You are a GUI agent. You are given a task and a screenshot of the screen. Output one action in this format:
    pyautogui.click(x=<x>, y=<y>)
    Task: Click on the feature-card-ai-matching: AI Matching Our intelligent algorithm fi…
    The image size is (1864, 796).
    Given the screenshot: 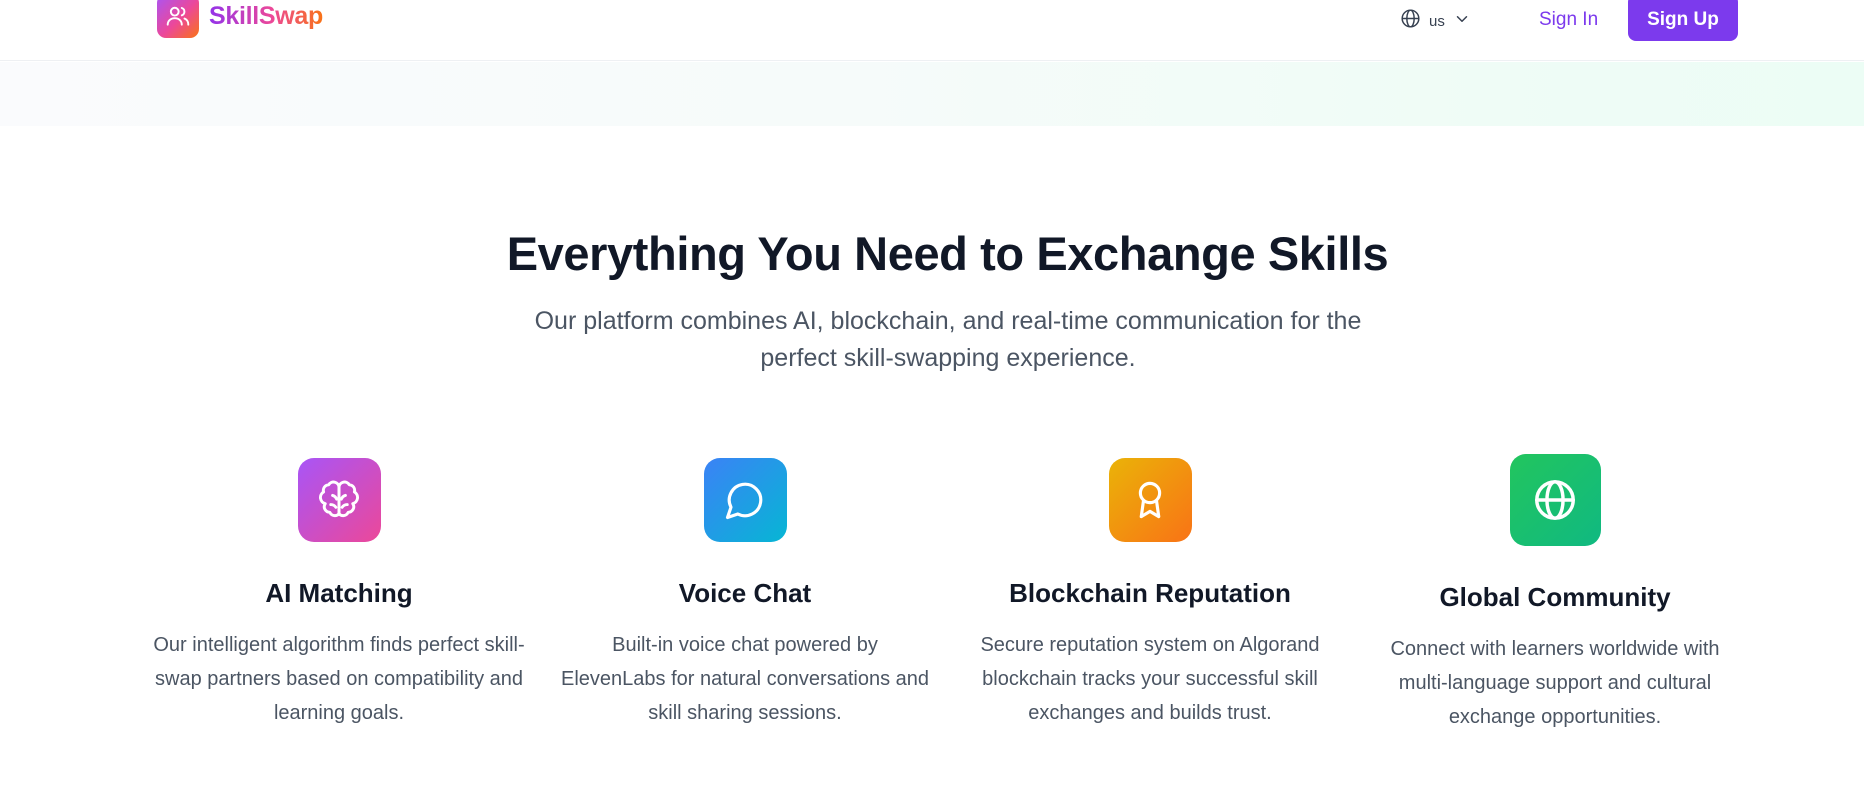 What is the action you would take?
    pyautogui.click(x=339, y=590)
    